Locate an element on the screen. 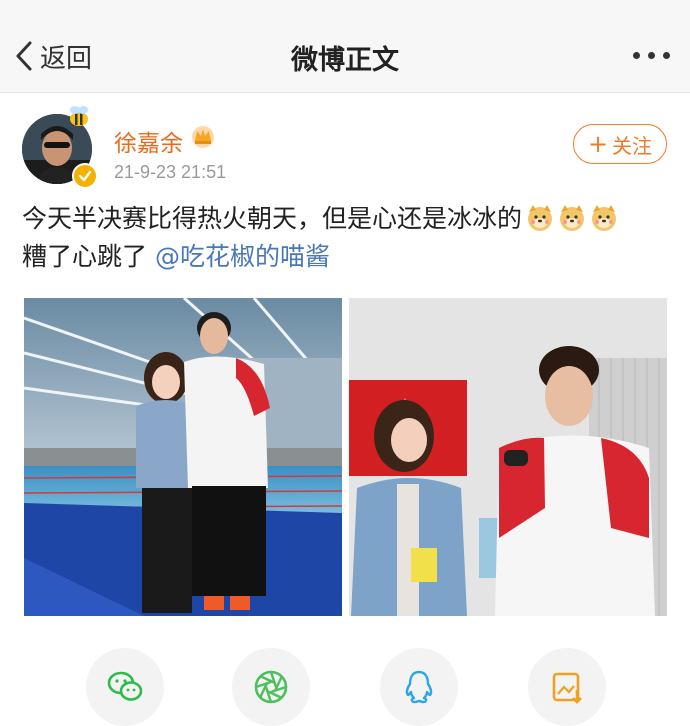  follow-button: + 关注 is located at coordinates (620, 144).